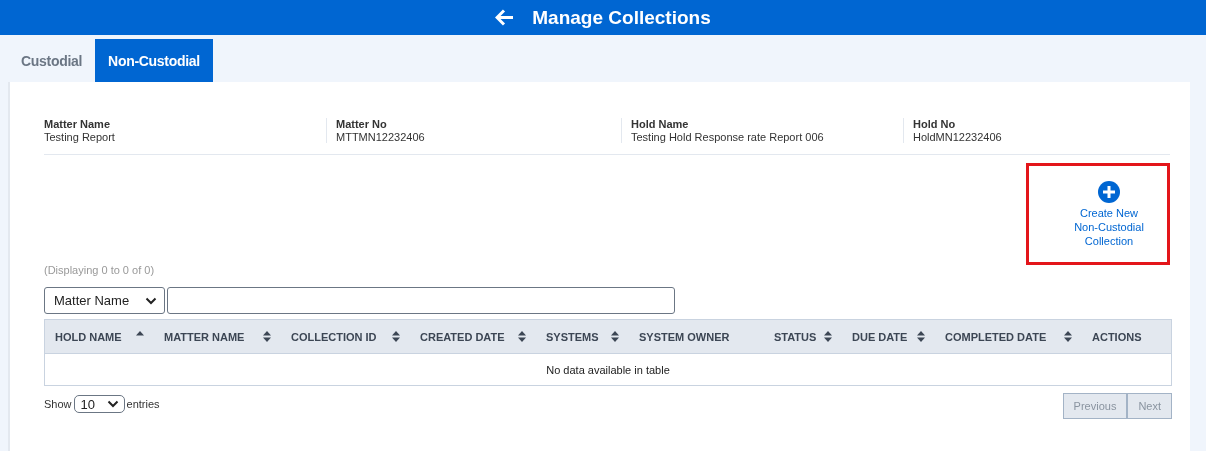 Image resolution: width=1206 pixels, height=451 pixels. Describe the element at coordinates (660, 124) in the screenshot. I see `info-label: Hold Name` at that location.